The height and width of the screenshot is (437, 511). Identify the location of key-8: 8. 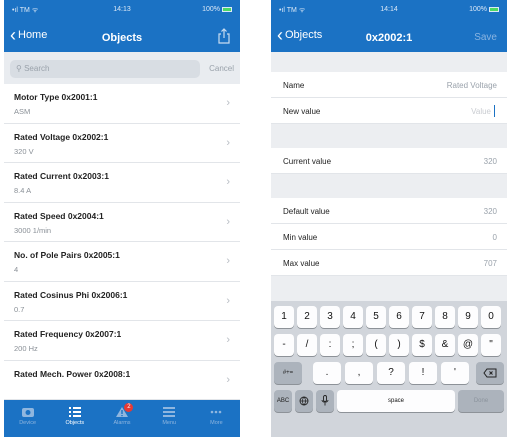
(445, 317).